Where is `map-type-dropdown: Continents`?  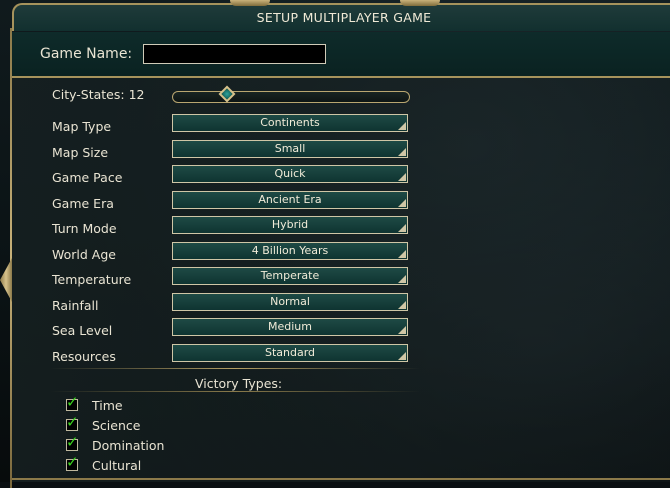
map-type-dropdown: Continents is located at coordinates (290, 123).